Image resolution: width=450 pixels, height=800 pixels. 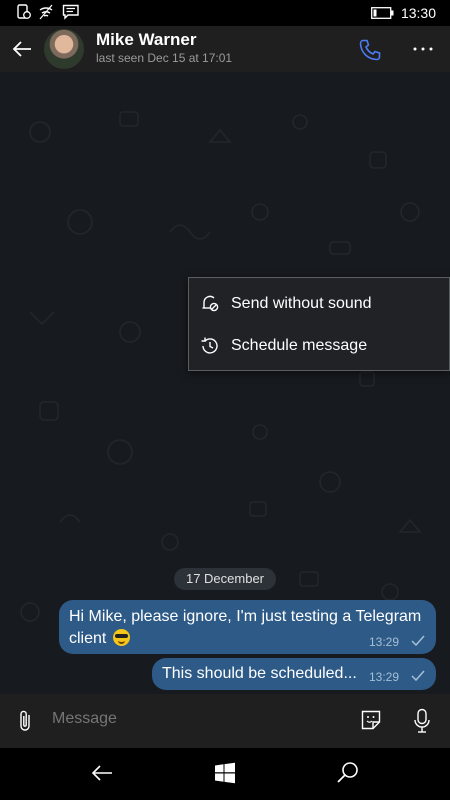 What do you see at coordinates (423, 49) in the screenshot?
I see `more-options-icon` at bounding box center [423, 49].